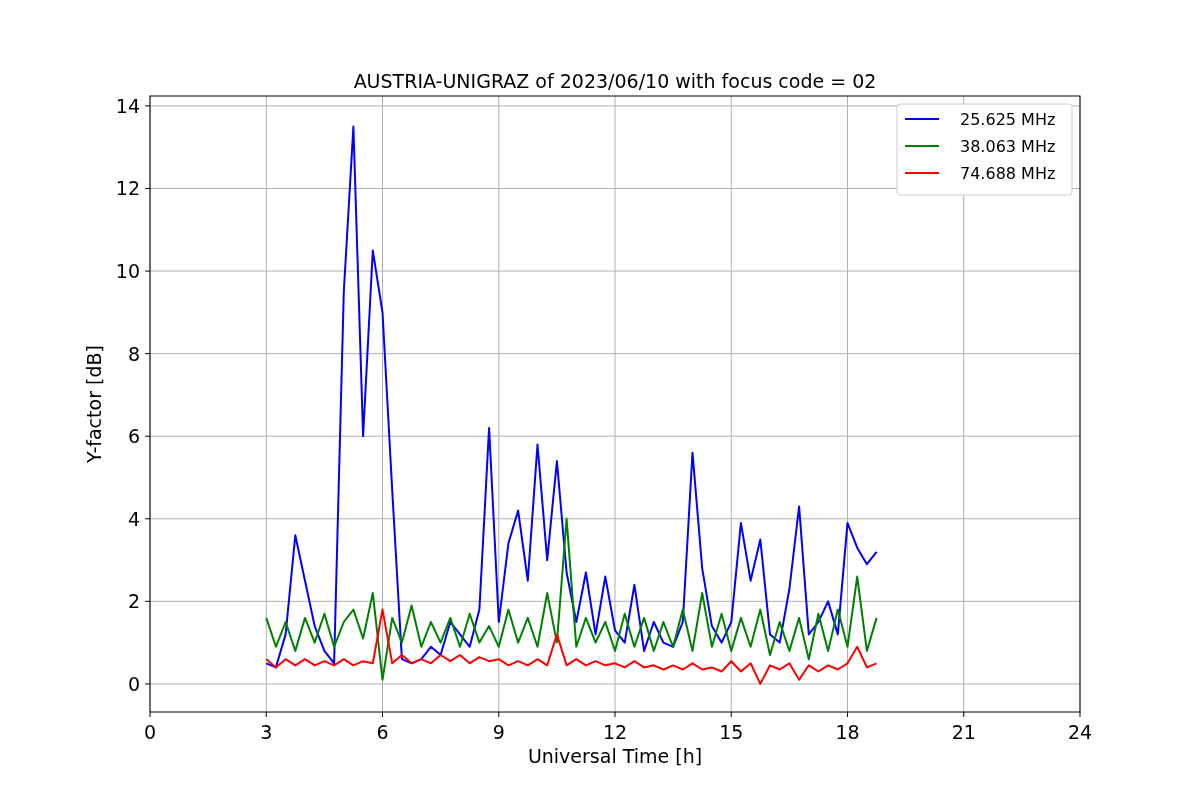  What do you see at coordinates (127, 188) in the screenshot?
I see `y-tick-label: 12` at bounding box center [127, 188].